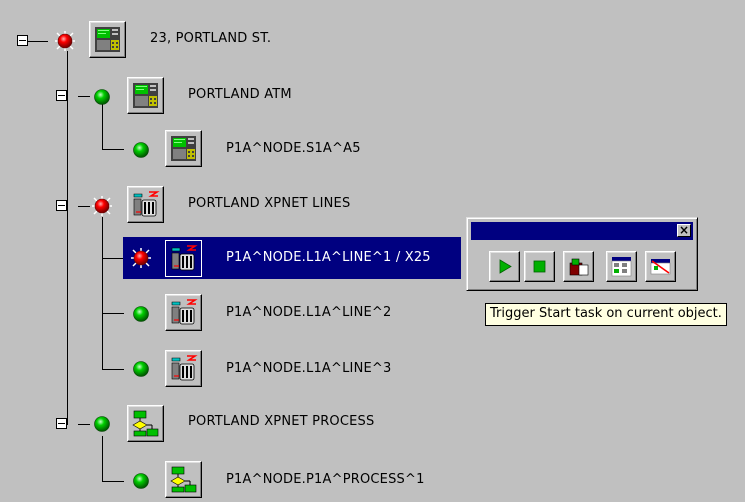  What do you see at coordinates (328, 257) in the screenshot?
I see `tree-node-label: P1A^NODE.L1A^LINE^1 / X25` at bounding box center [328, 257].